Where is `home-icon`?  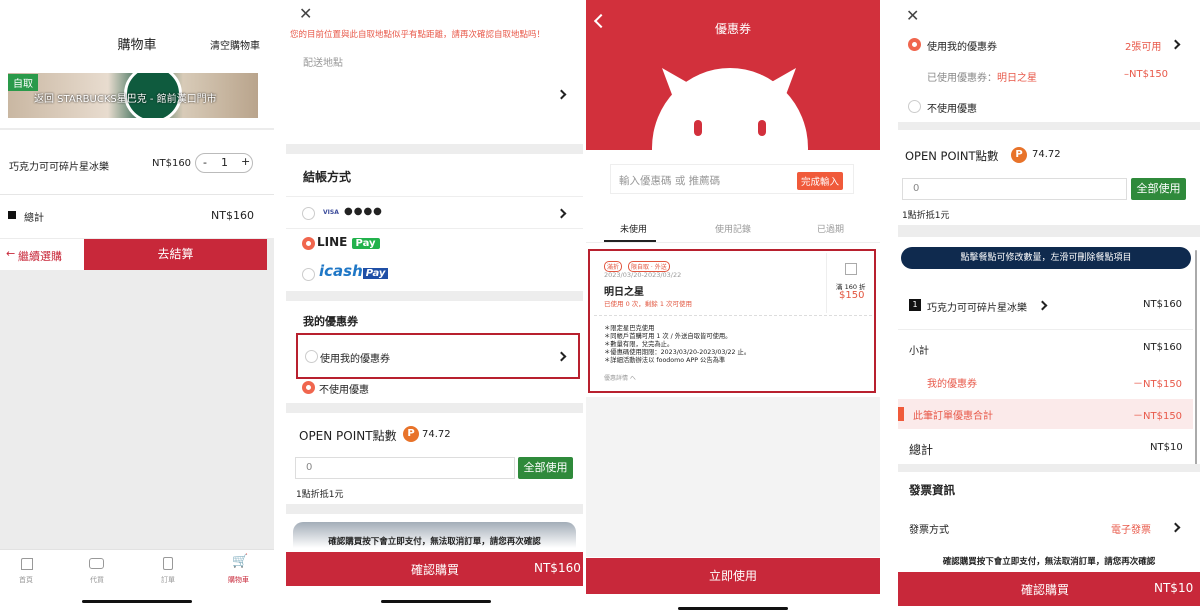 home-icon is located at coordinates (27, 564).